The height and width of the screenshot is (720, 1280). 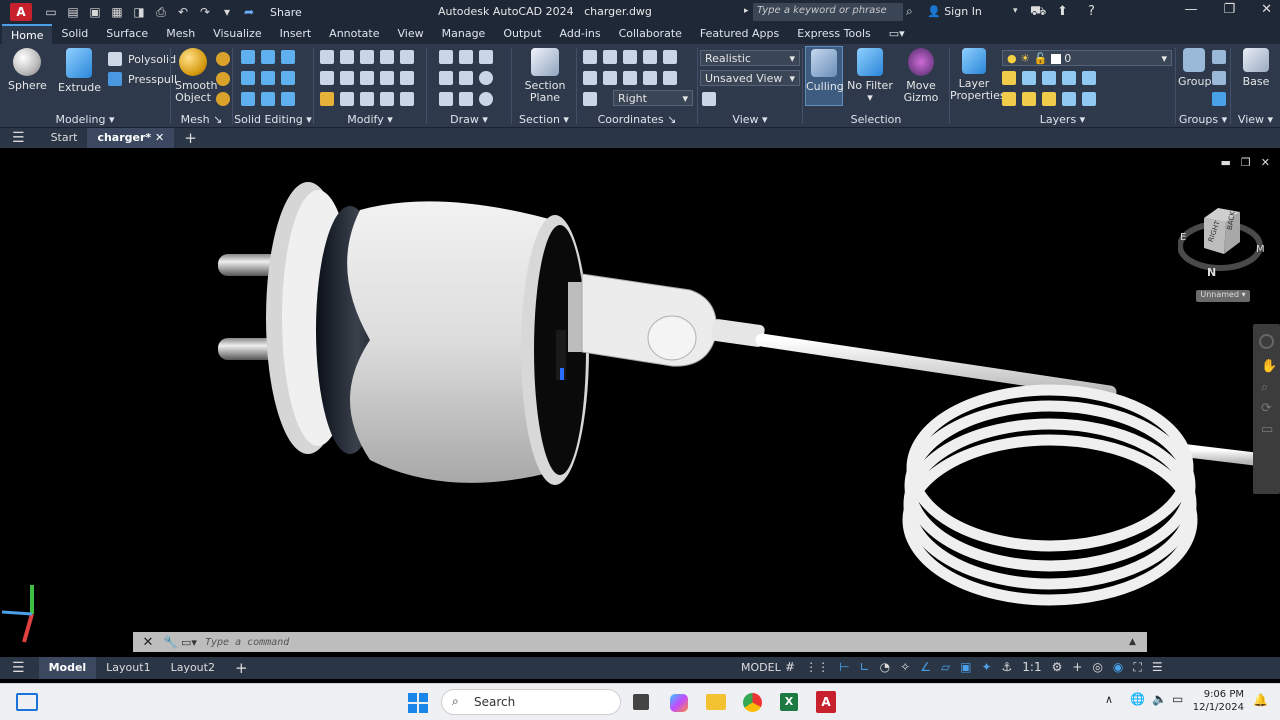 What do you see at coordinates (1229, 9) in the screenshot?
I see `restore-icon: ❐` at bounding box center [1229, 9].